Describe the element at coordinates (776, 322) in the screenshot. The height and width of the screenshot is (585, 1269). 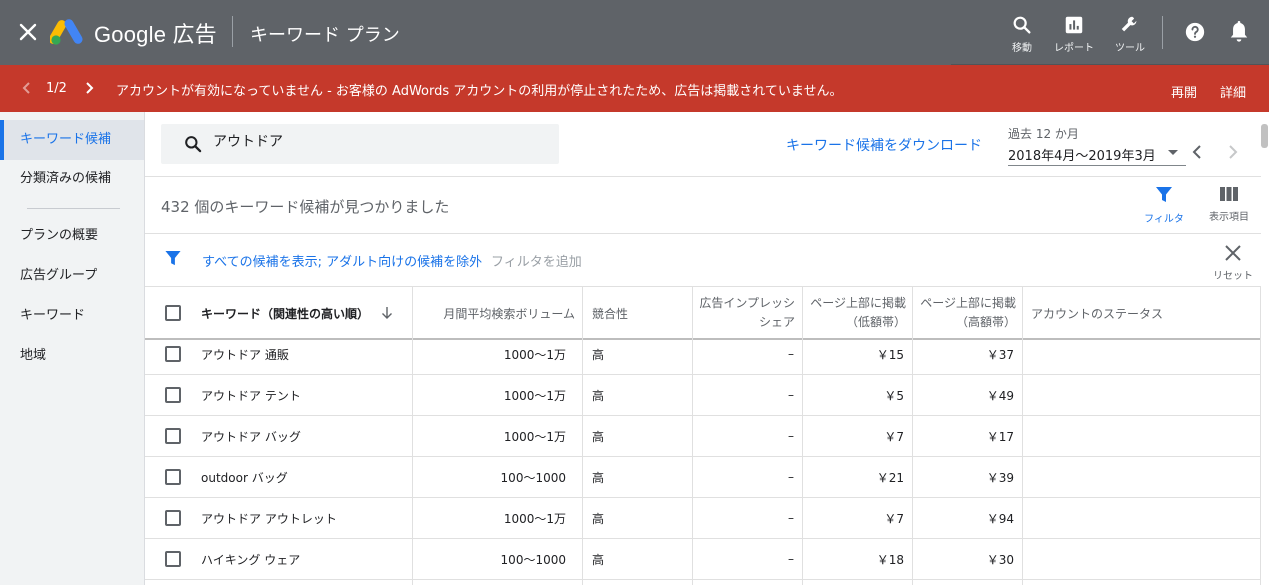
I see `column-header-impression-share-line2: シェア` at that location.